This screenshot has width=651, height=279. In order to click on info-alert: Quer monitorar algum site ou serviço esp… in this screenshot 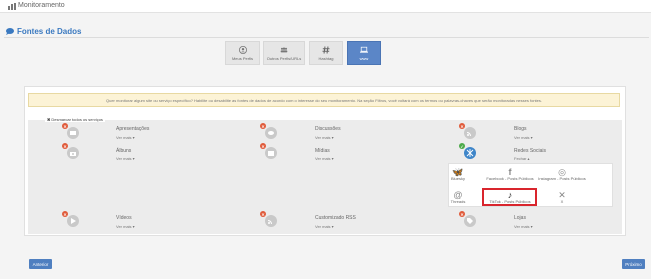, I will do `click(324, 100)`.